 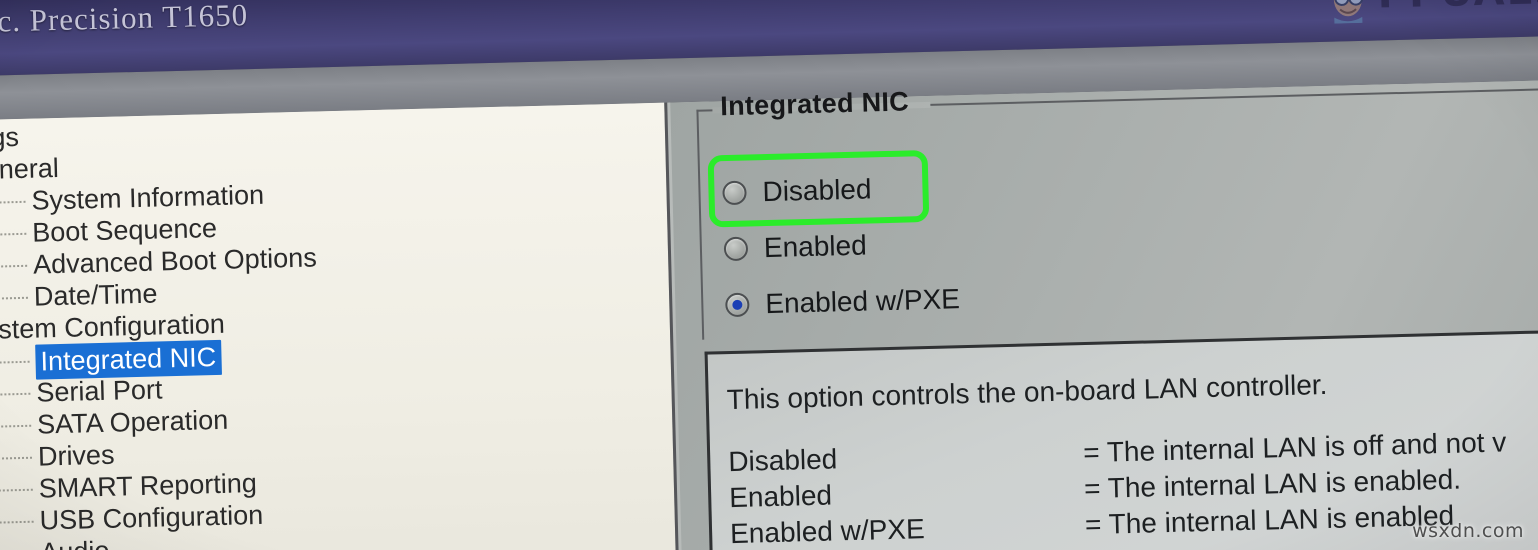 I want to click on radio-option-disabled: Disabled, so click(x=840, y=190).